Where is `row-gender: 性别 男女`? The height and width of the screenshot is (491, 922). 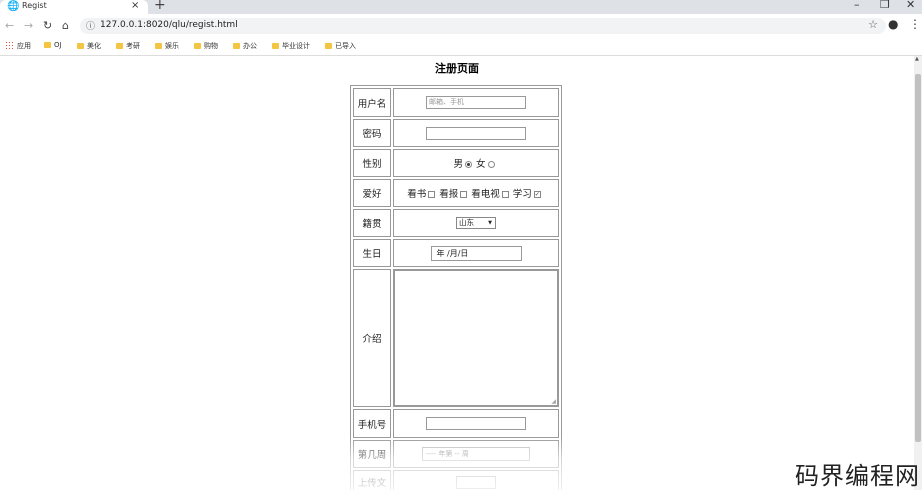
row-gender: 性别 男女 is located at coordinates (456, 163).